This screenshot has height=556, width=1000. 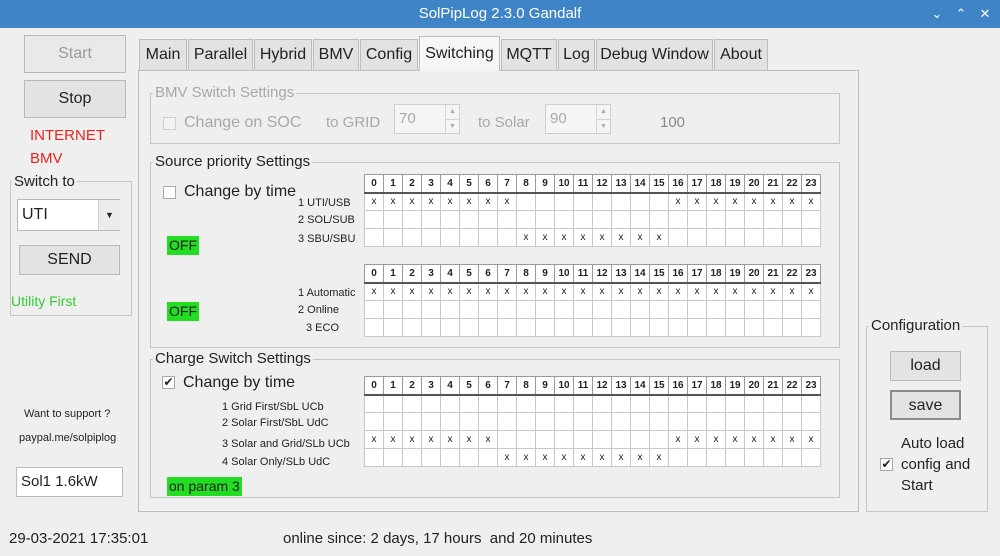 What do you see at coordinates (578, 119) in the screenshot?
I see `to-solar-spinbox: 90 ▲ ▼` at bounding box center [578, 119].